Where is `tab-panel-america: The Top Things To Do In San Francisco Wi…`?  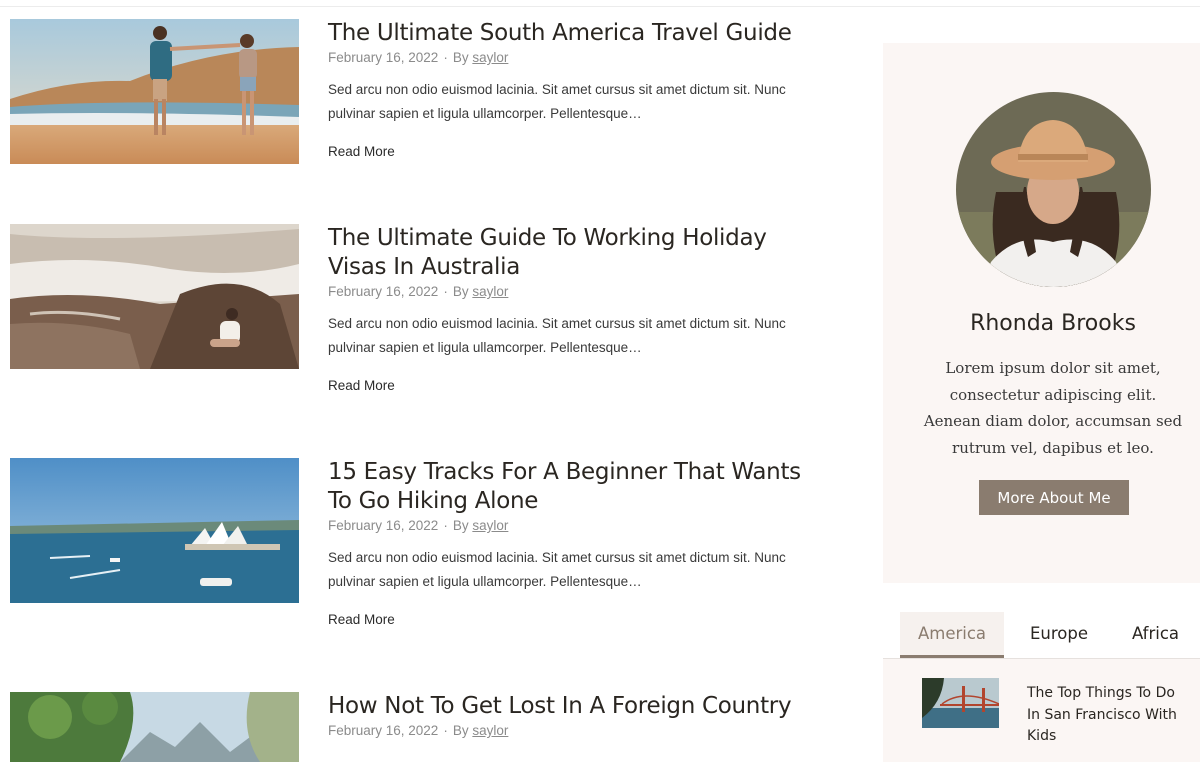
tab-panel-america: The Top Things To Do In San Francisco Wi… is located at coordinates (1041, 710).